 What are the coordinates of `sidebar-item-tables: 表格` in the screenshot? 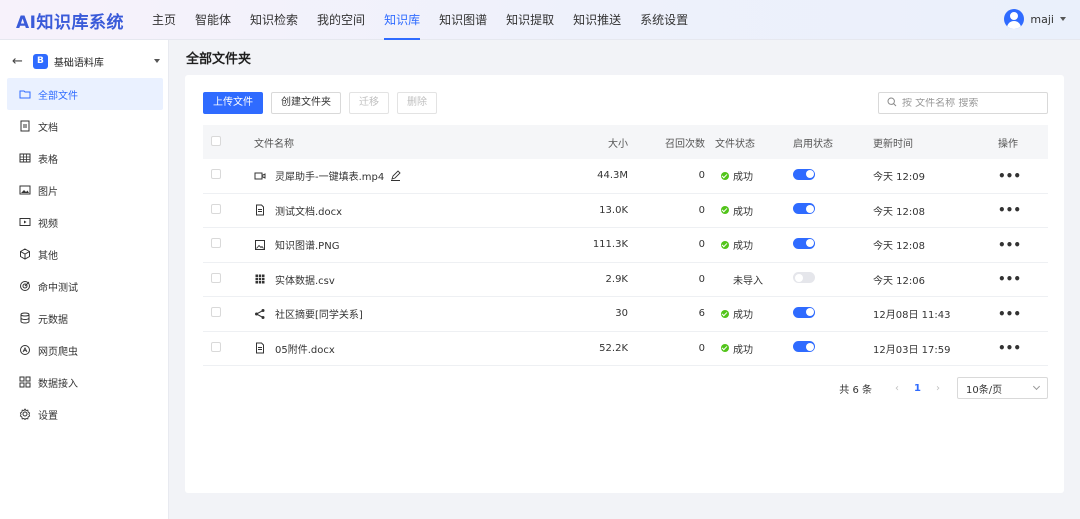 It's located at (85, 158).